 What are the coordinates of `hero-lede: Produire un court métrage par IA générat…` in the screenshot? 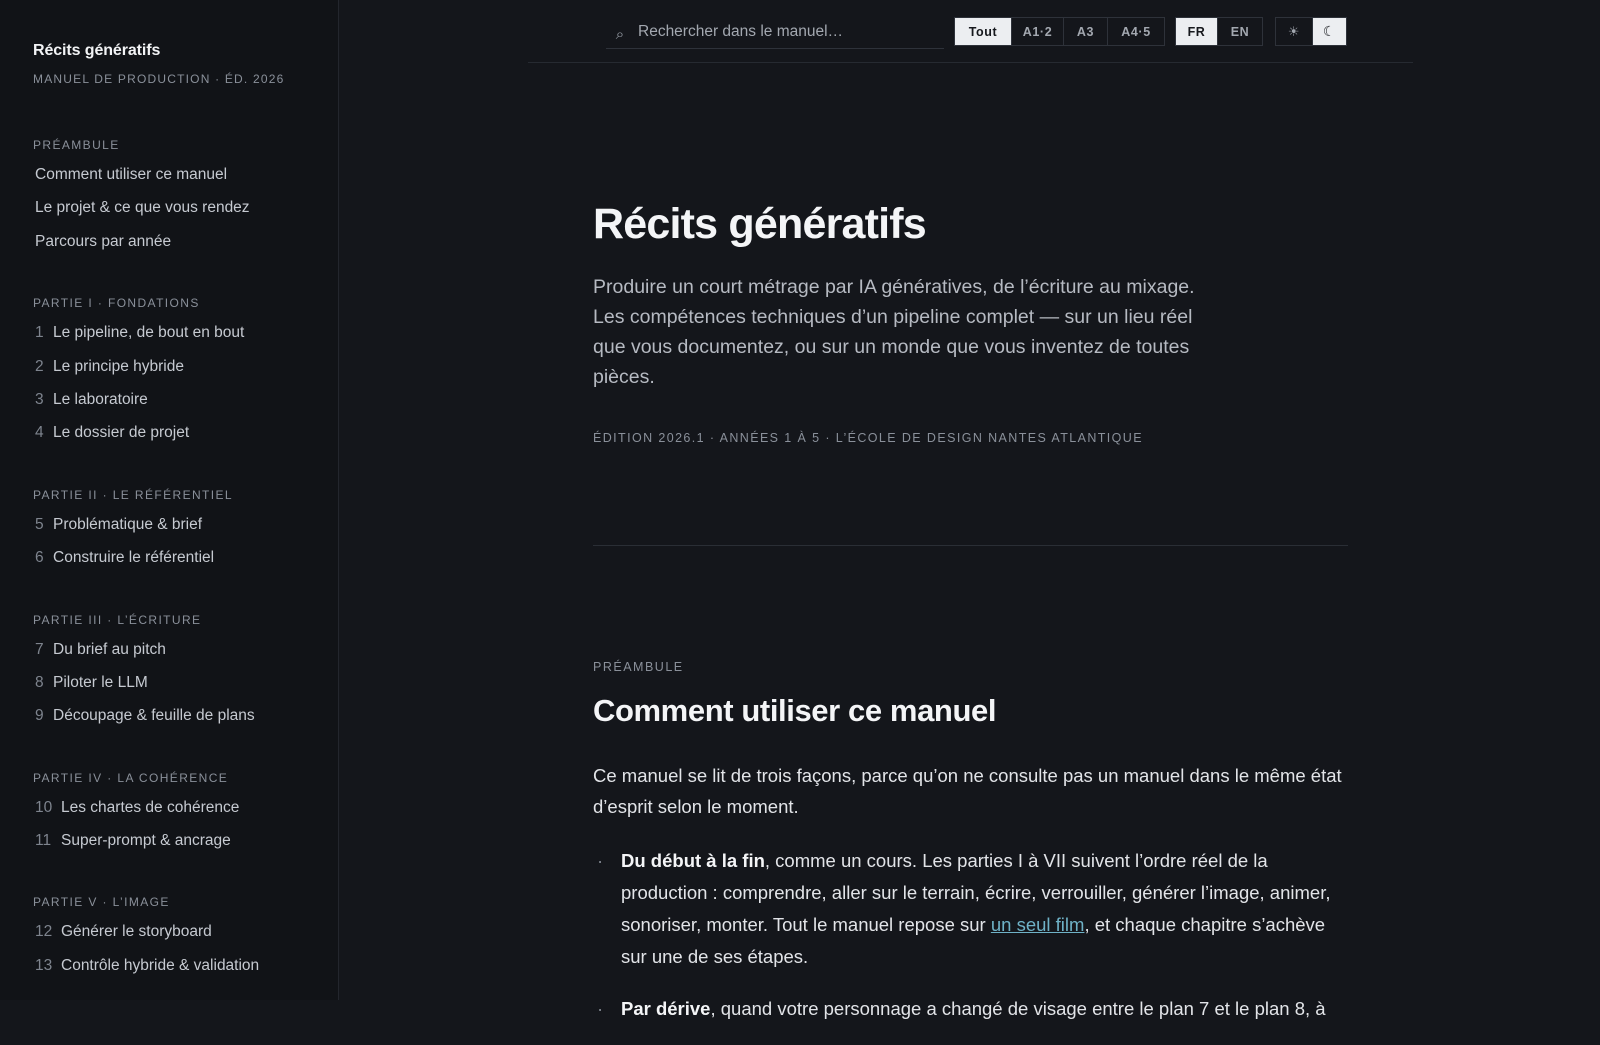 It's located at (894, 332).